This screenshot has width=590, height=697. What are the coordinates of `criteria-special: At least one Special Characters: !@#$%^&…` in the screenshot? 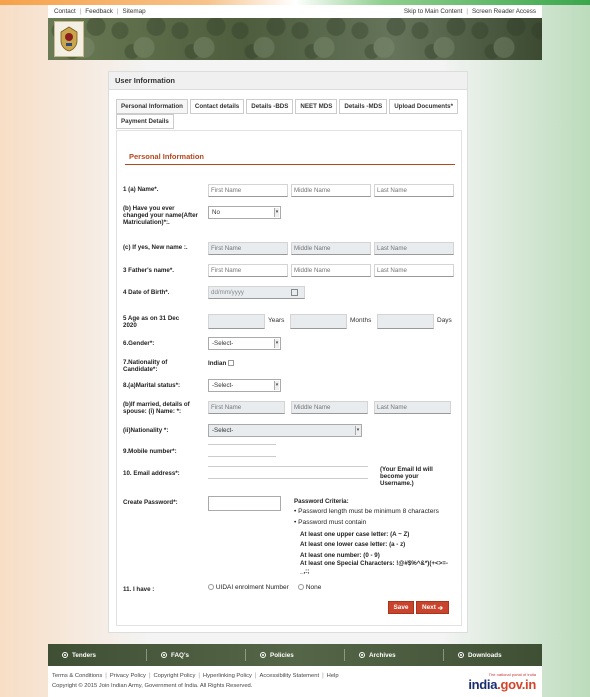 It's located at (374, 567).